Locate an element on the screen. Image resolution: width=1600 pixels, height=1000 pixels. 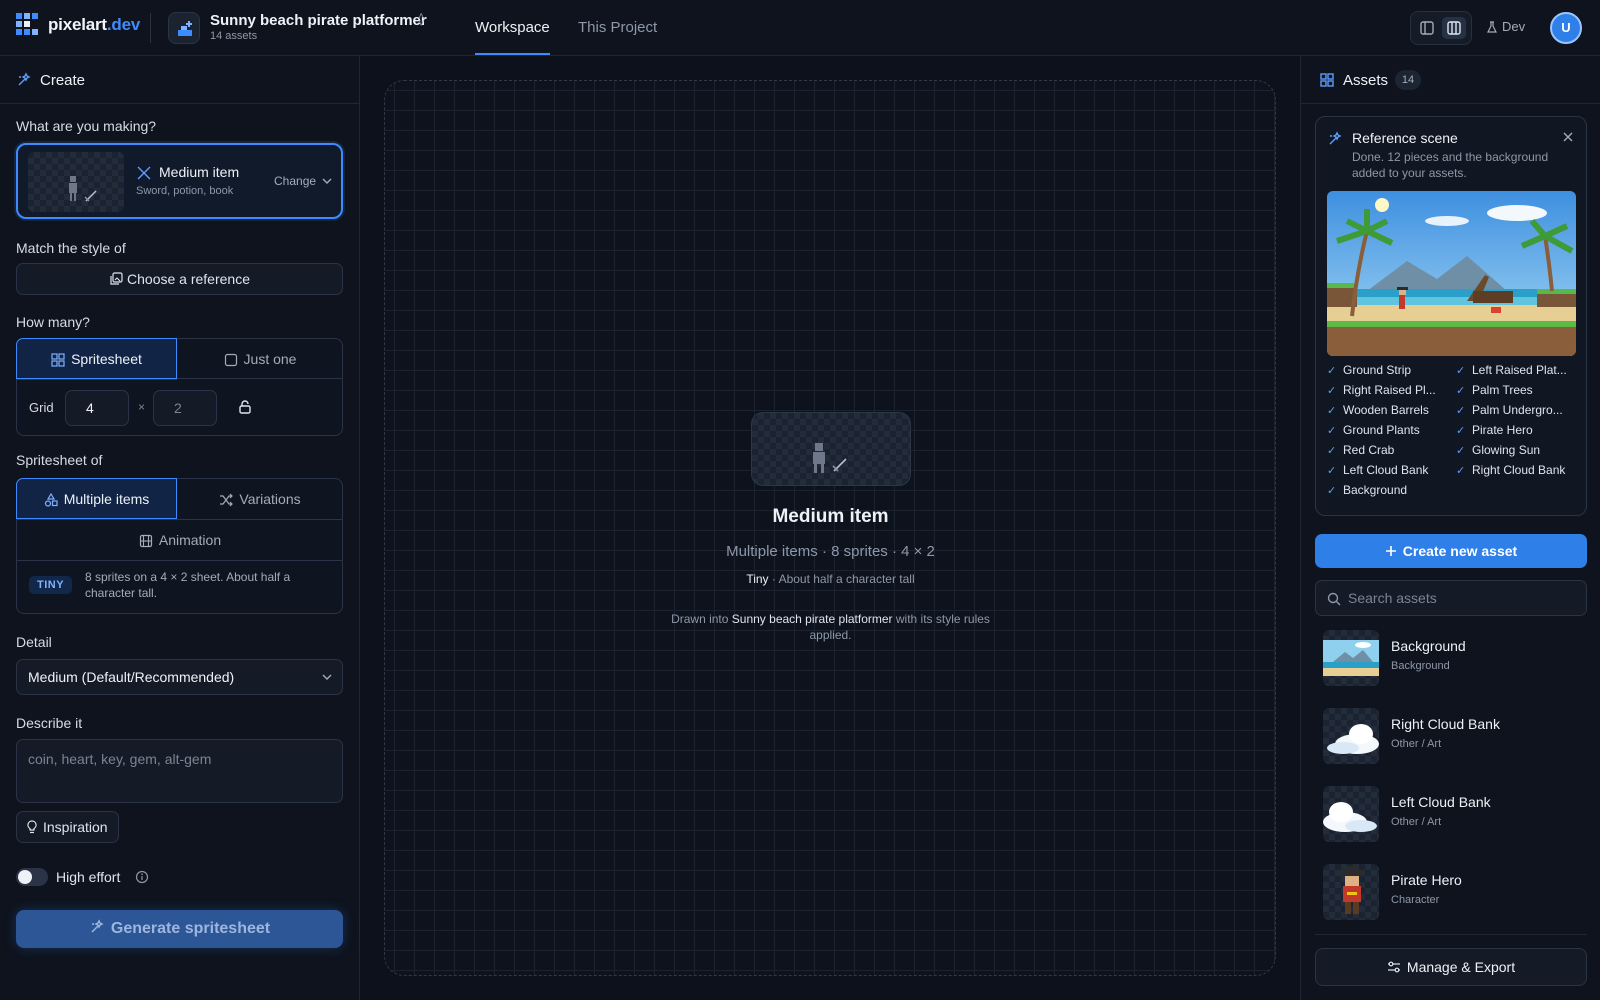
canvas-title: Medium item is located at coordinates (830, 516).